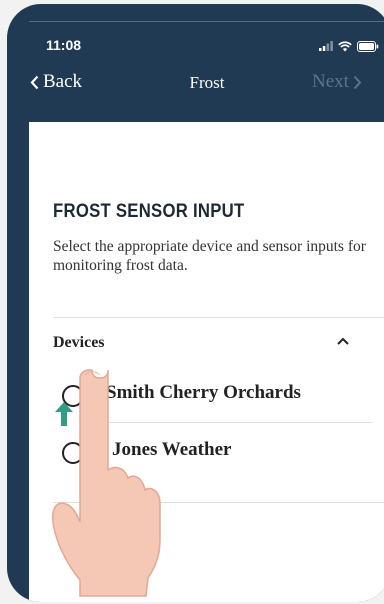  Describe the element at coordinates (195, 32) in the screenshot. I see `status-bar: 11:08` at that location.